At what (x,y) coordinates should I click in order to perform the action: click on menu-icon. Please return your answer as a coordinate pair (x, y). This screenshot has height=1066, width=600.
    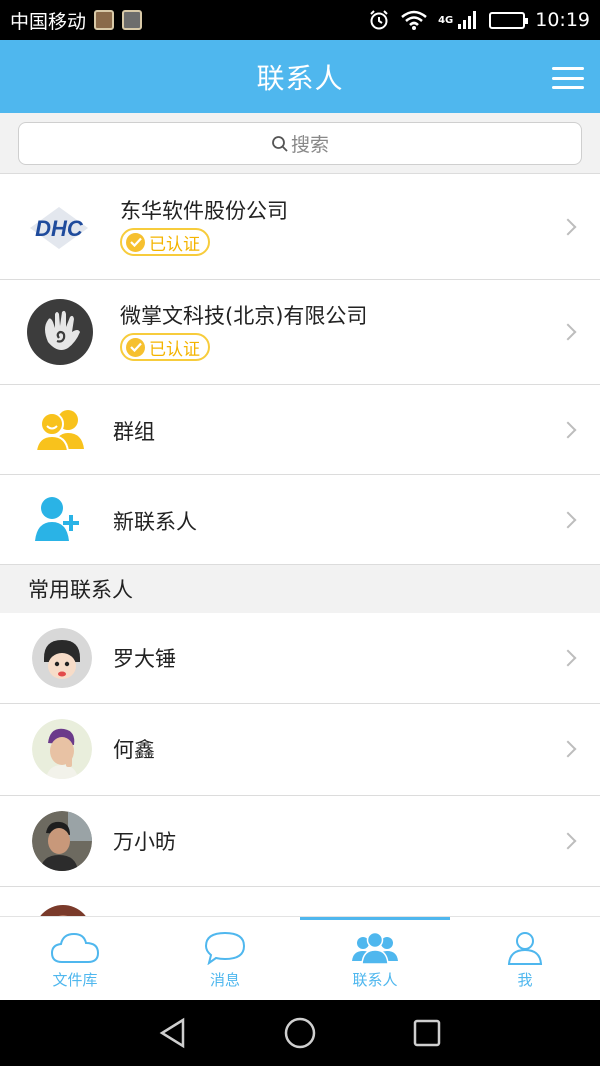
    Looking at the image, I should click on (568, 78).